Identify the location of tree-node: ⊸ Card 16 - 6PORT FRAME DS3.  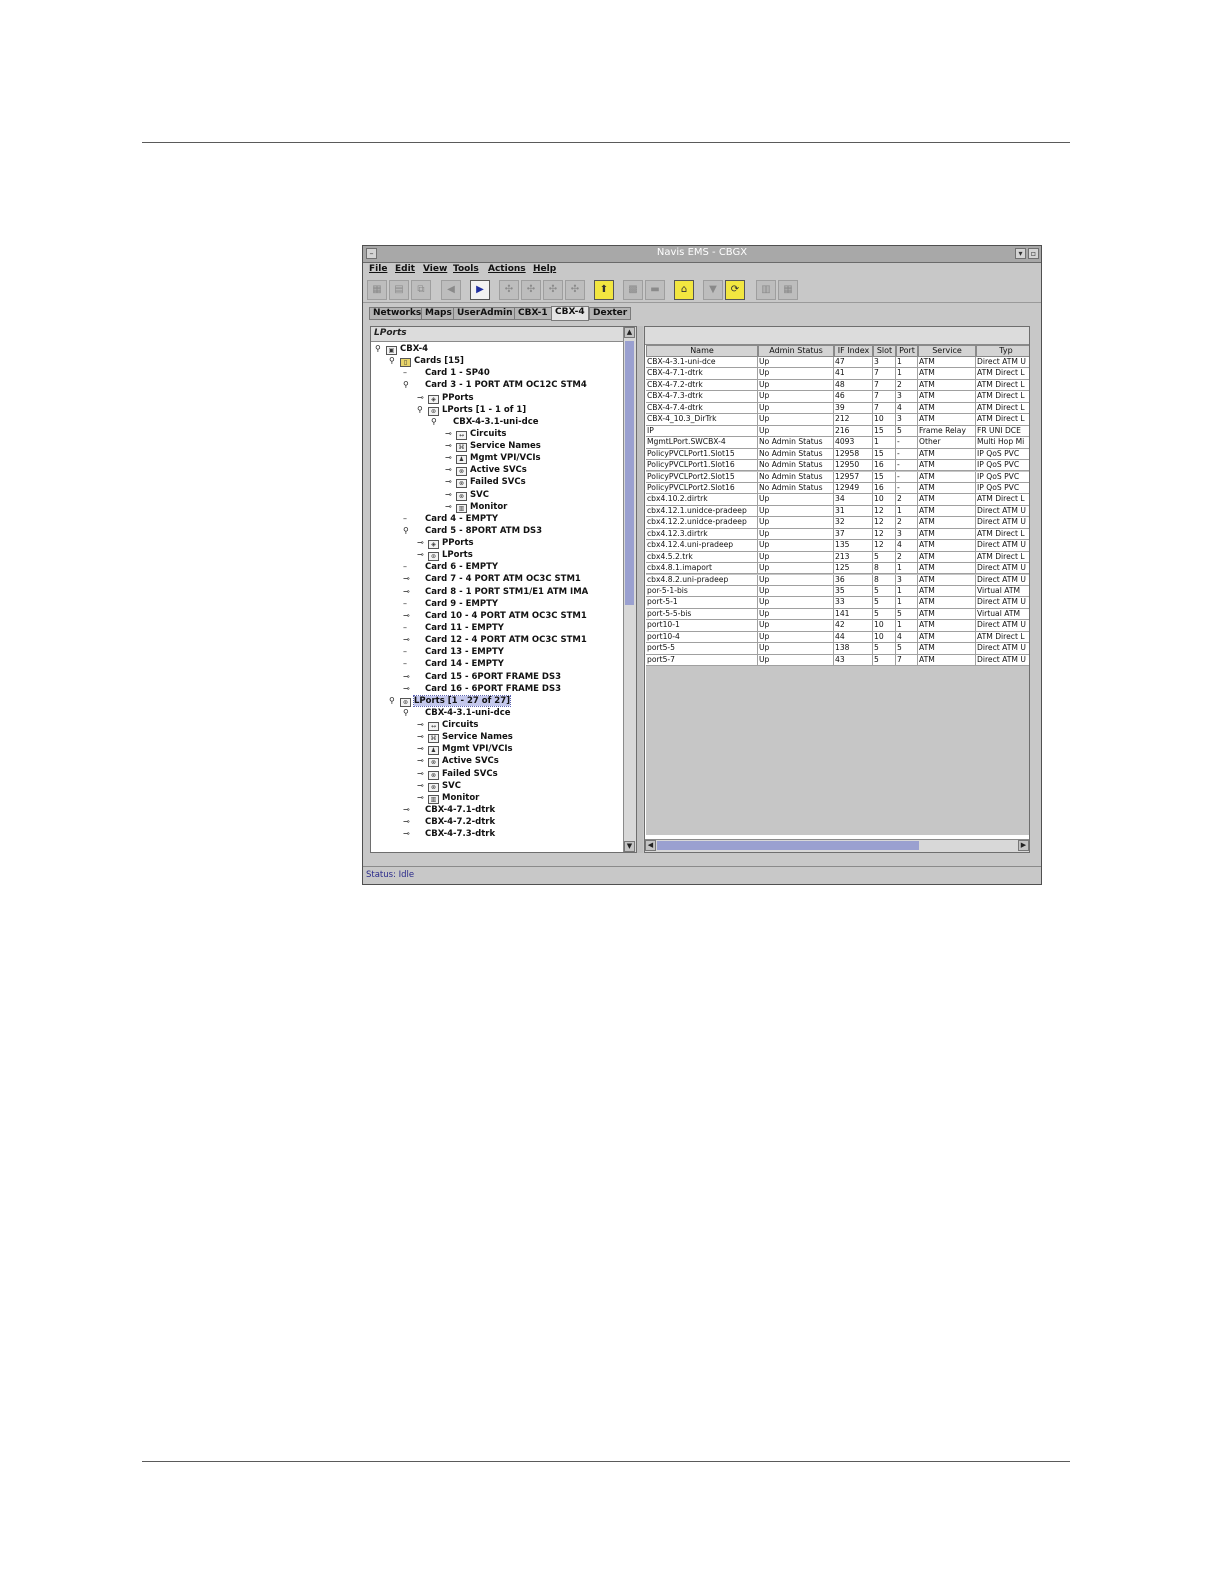
(482, 689).